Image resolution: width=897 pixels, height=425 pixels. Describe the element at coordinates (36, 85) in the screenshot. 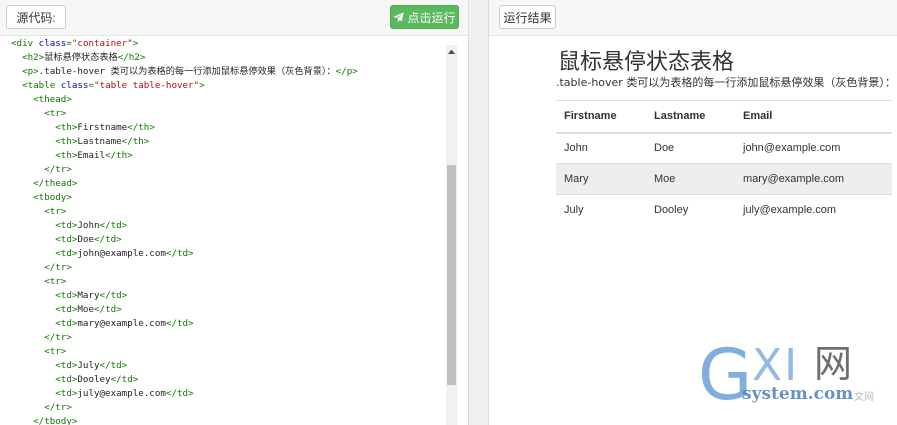

I see `code-token: <table` at that location.